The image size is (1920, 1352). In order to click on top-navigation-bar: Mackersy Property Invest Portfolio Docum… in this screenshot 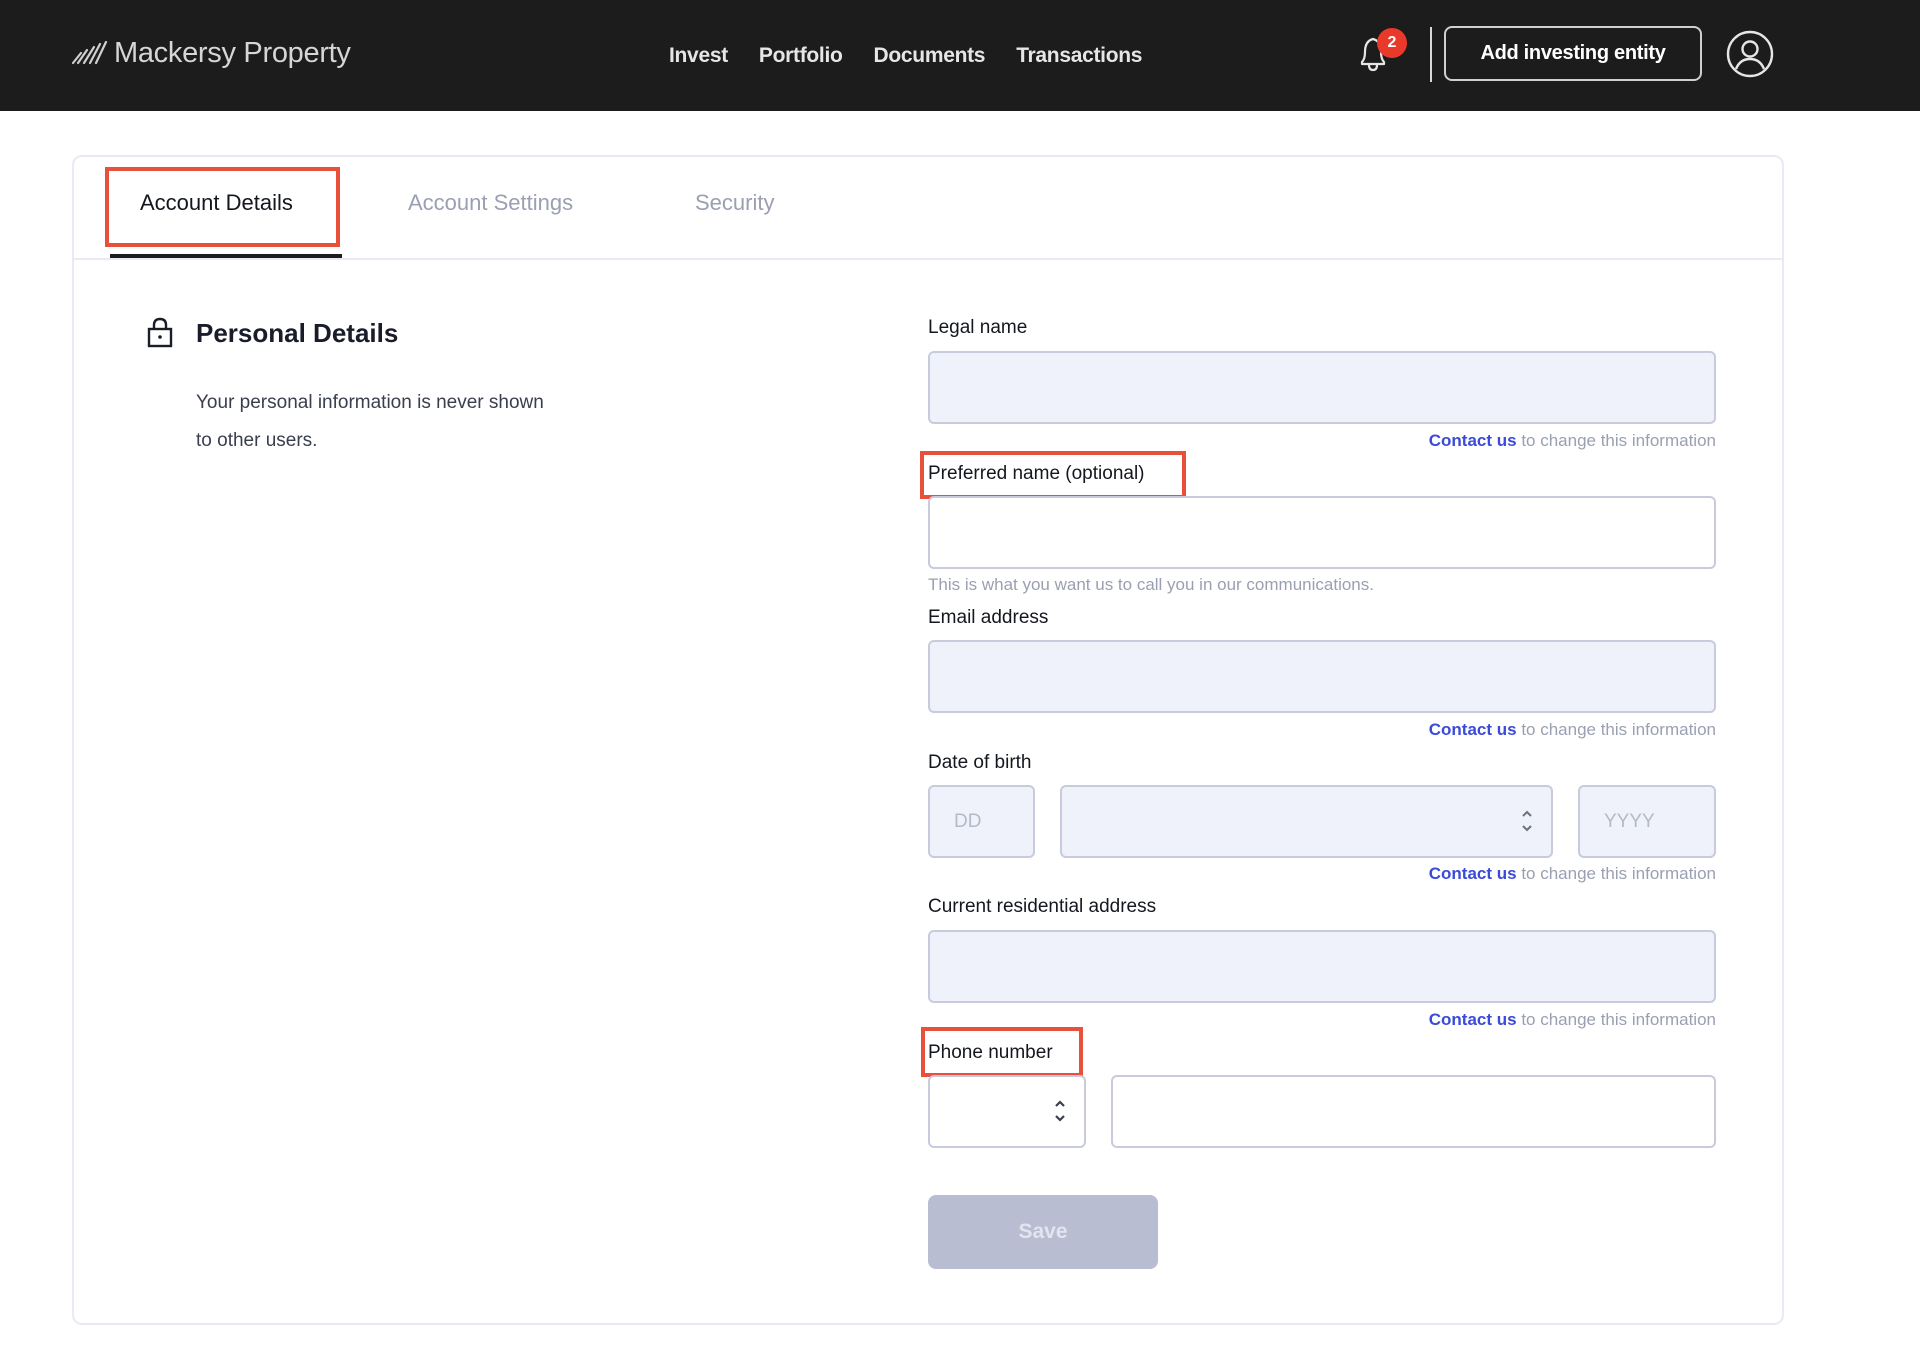, I will do `click(960, 55)`.